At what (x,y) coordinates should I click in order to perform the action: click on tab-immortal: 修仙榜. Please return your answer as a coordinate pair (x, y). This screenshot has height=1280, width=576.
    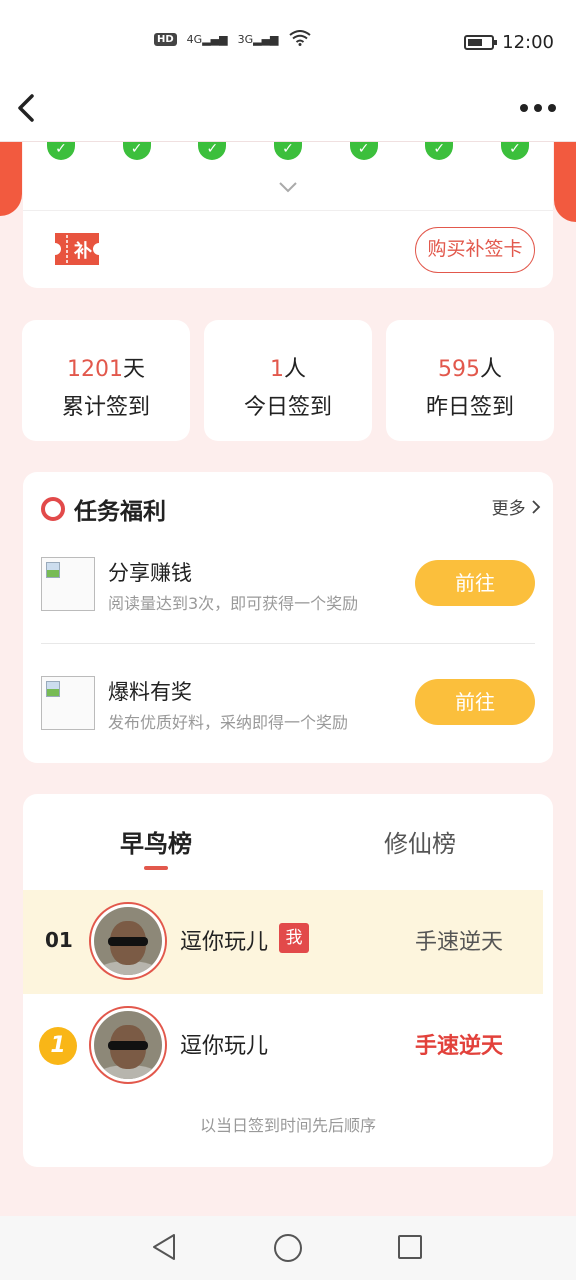
    Looking at the image, I should click on (420, 841).